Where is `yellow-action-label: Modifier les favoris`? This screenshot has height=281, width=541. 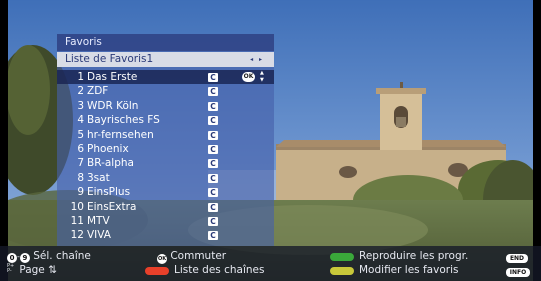
yellow-action-label: Modifier les favoris is located at coordinates (409, 270).